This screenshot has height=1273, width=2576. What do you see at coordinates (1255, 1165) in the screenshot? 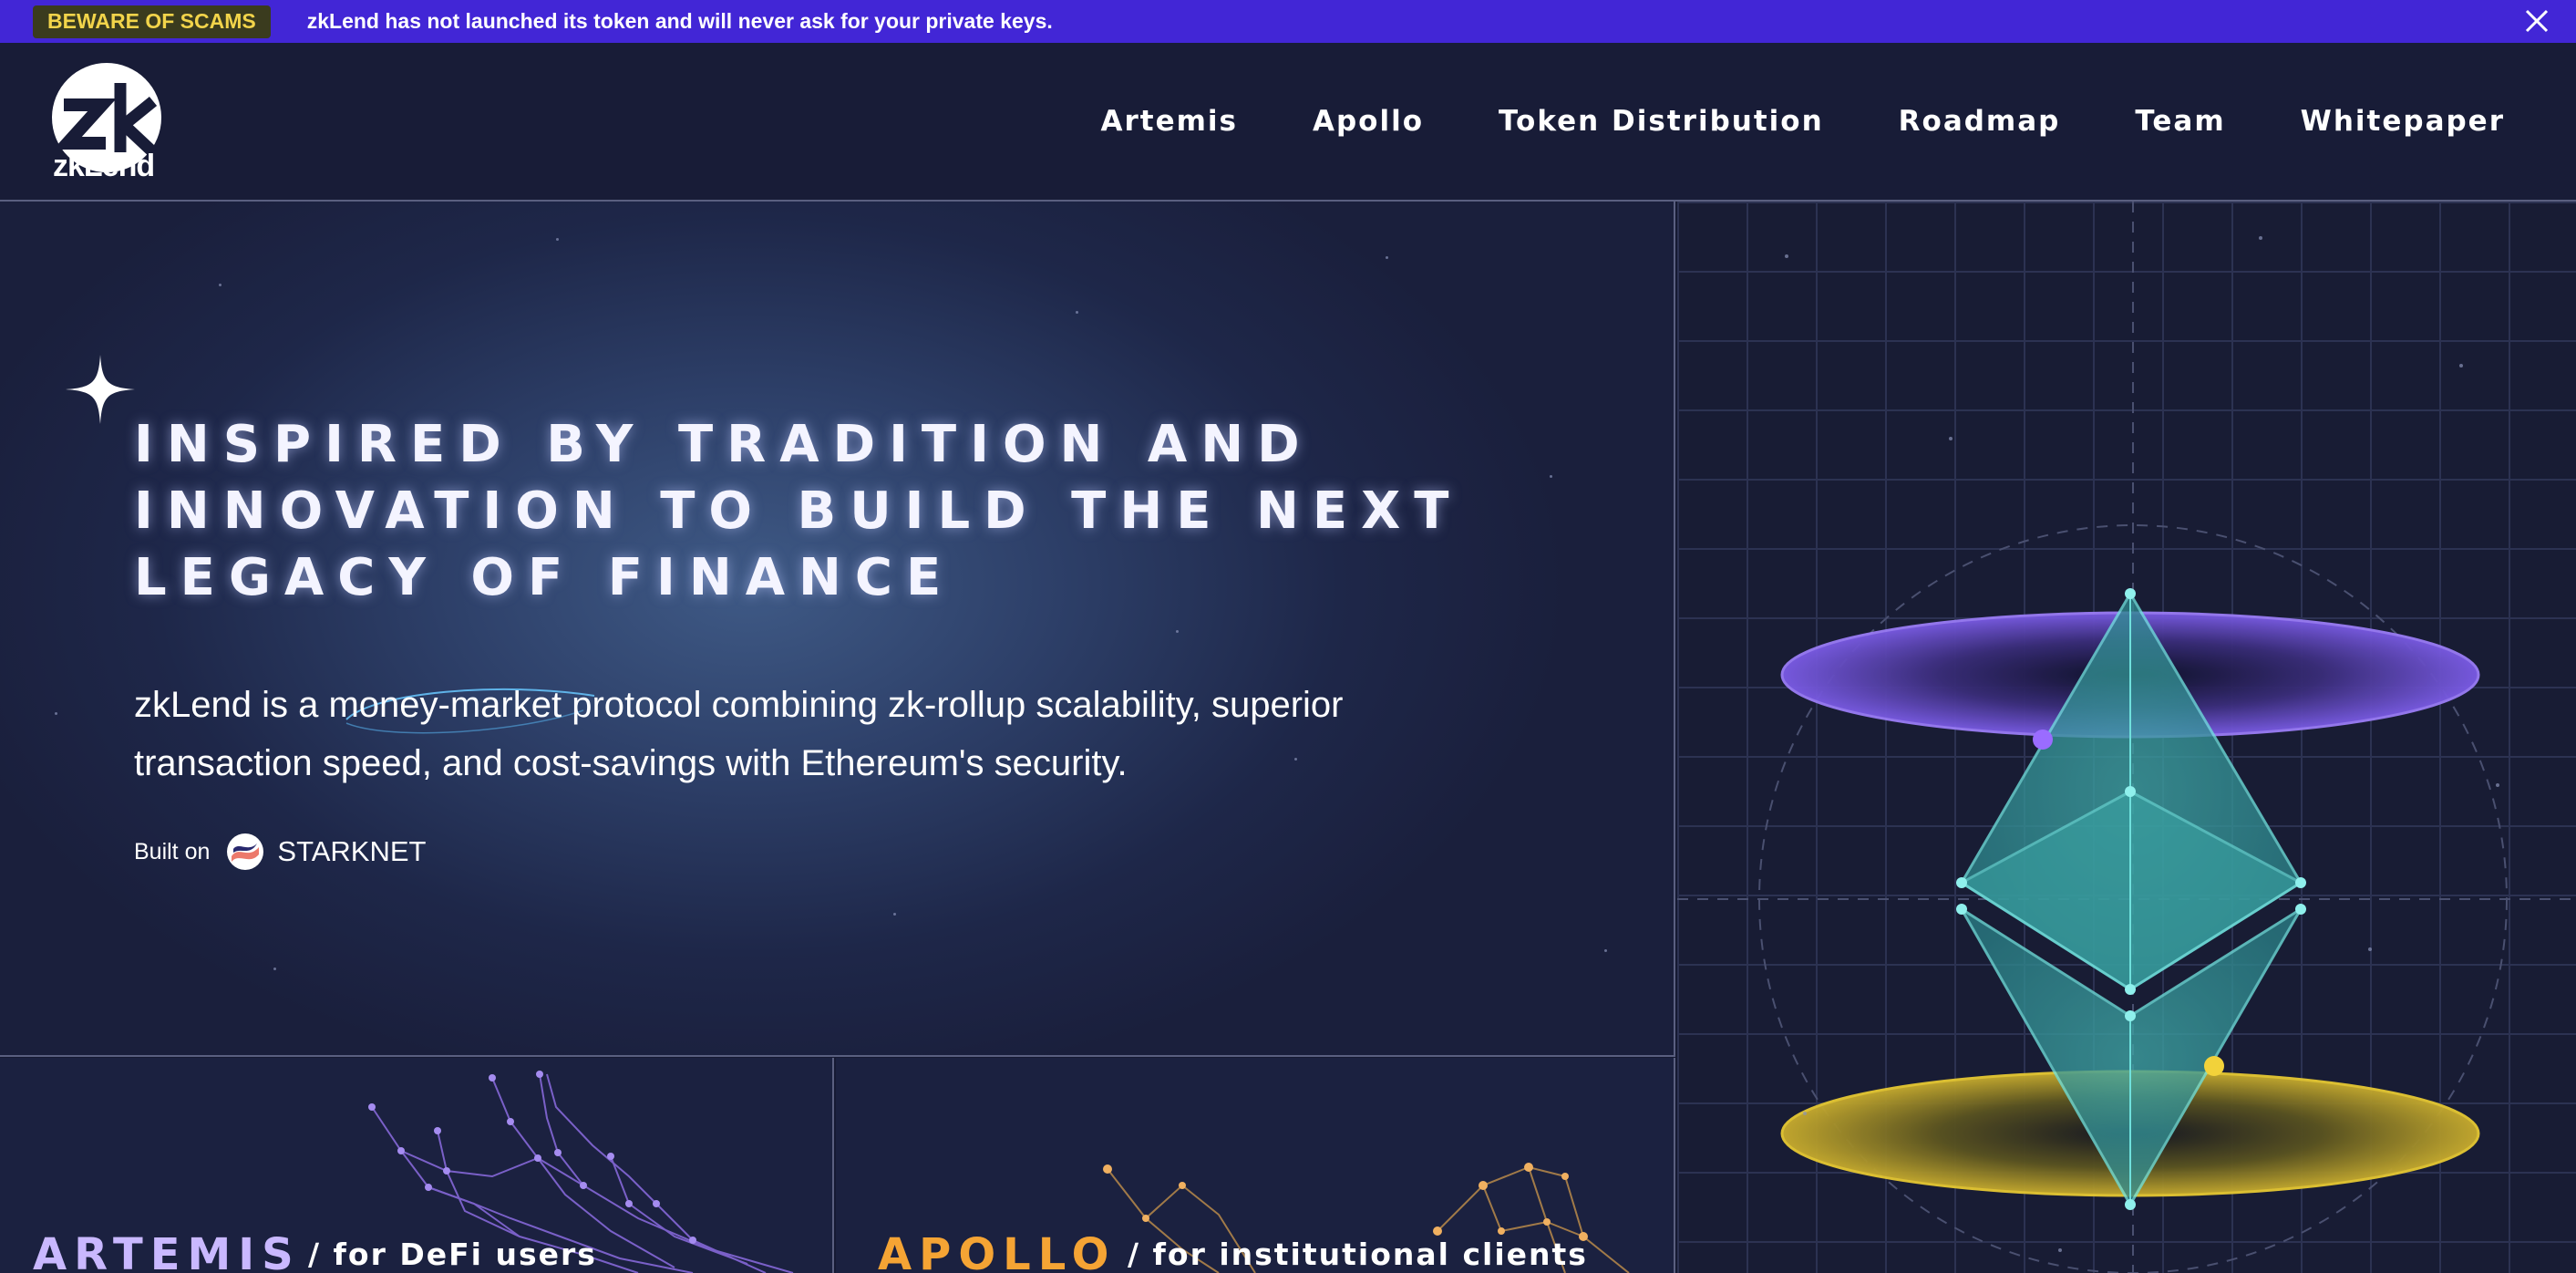
I see `apollo-card: APOLLO / for institutional clients` at bounding box center [1255, 1165].